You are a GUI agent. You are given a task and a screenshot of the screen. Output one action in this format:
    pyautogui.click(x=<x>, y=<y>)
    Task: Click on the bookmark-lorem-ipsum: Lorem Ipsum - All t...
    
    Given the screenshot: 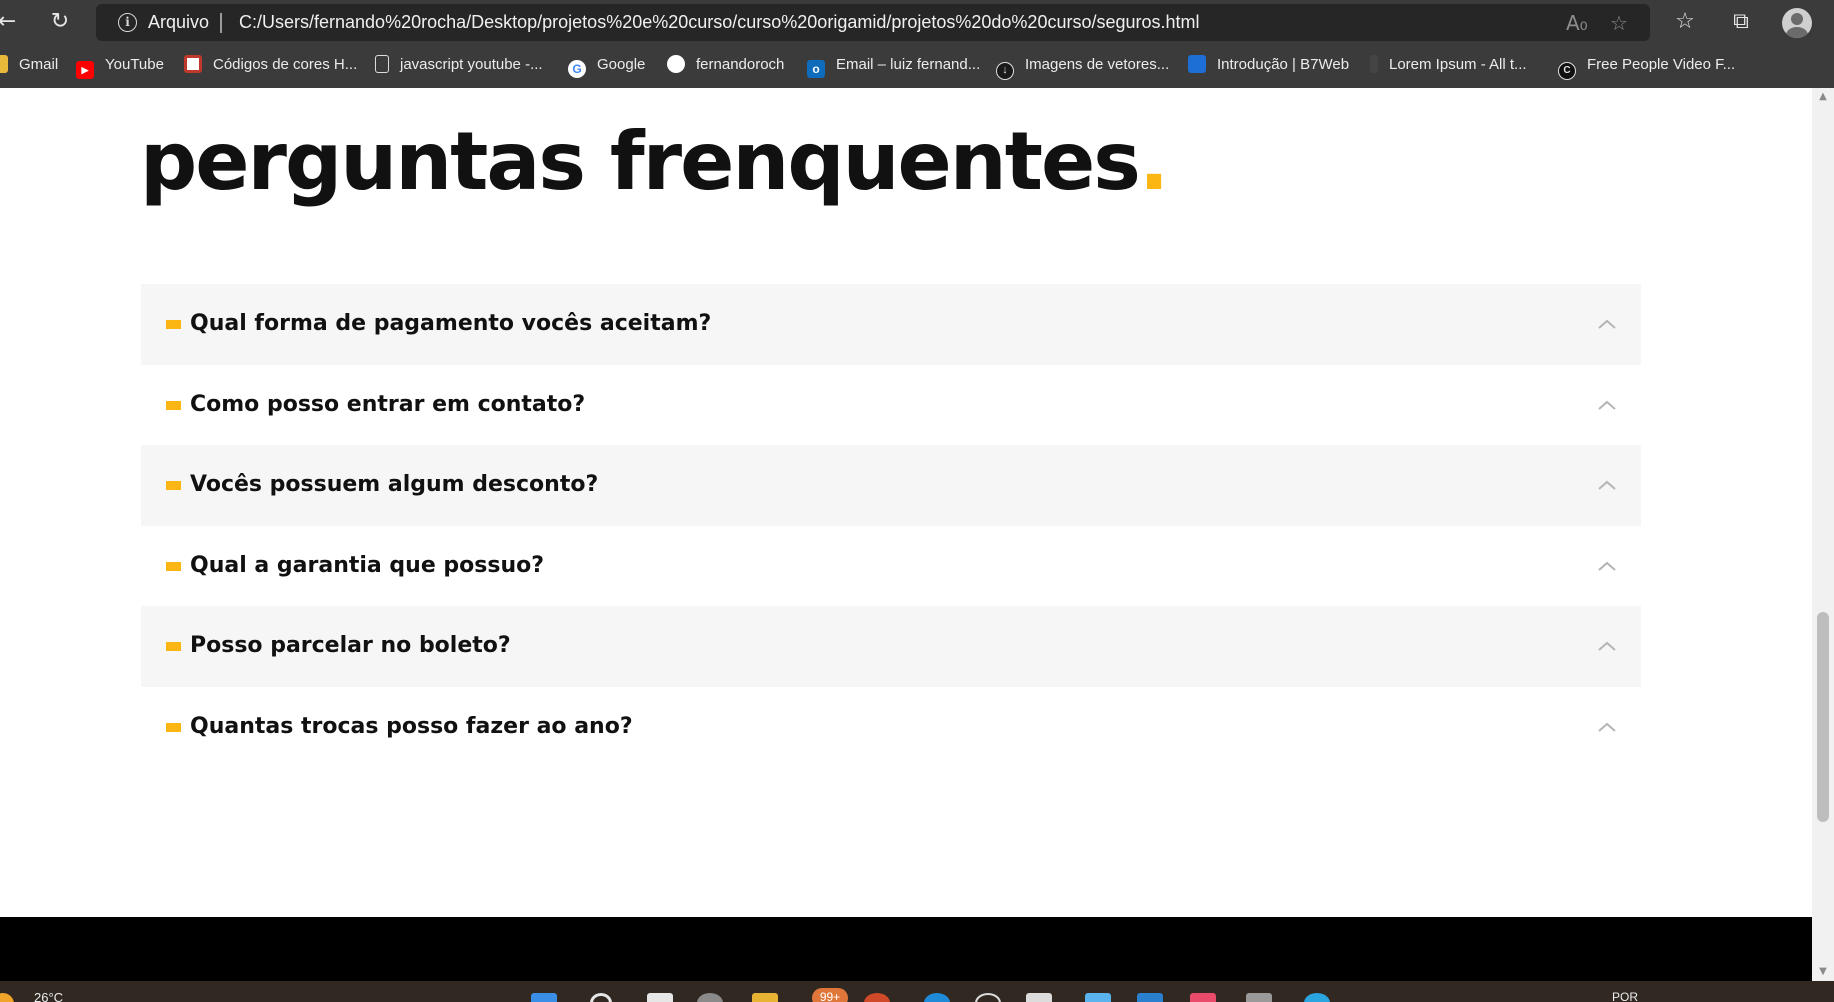 What is the action you would take?
    pyautogui.click(x=1448, y=65)
    